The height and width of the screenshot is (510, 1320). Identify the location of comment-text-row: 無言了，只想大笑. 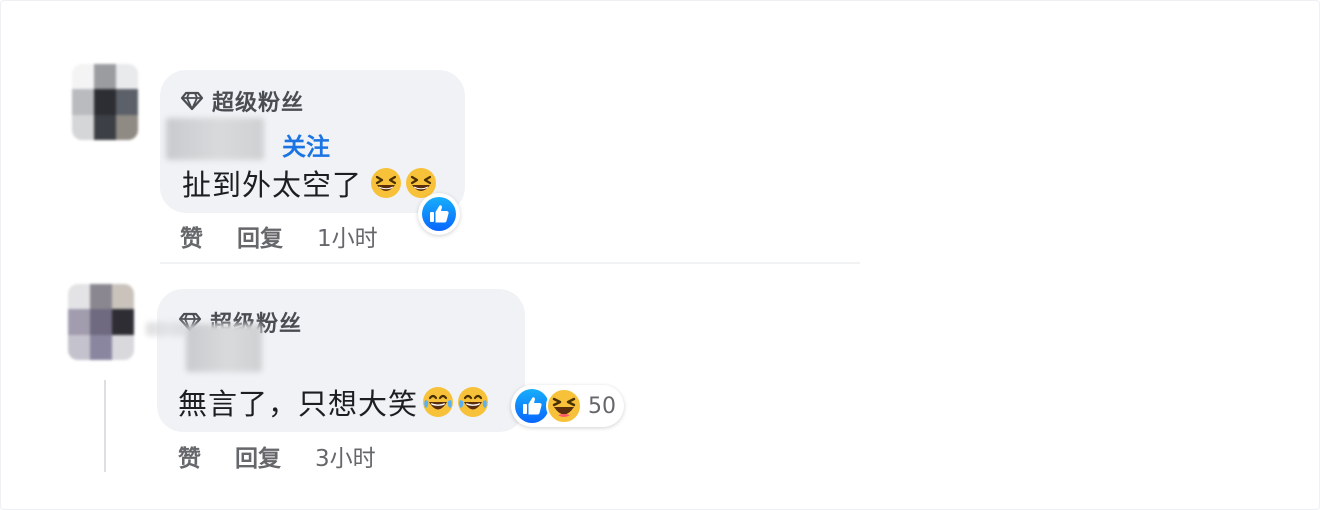
(333, 402).